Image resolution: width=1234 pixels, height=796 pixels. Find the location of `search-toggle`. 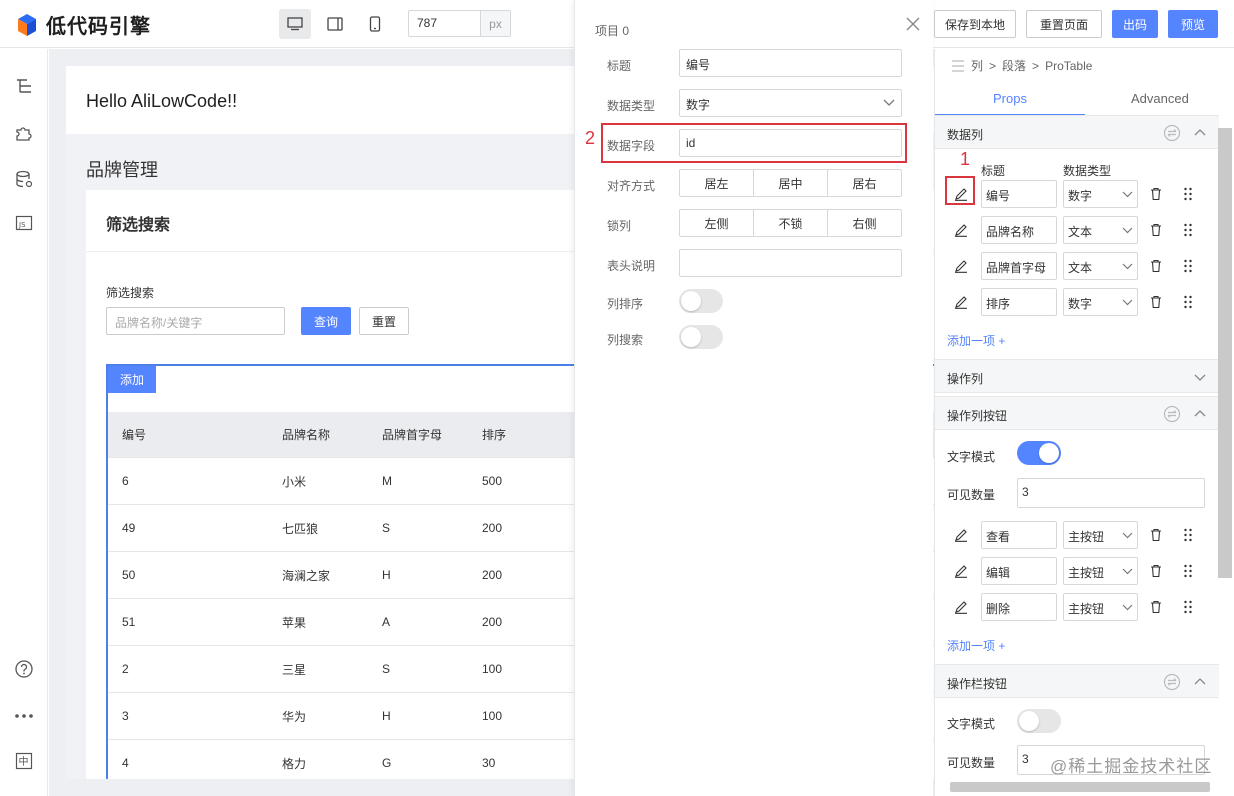

search-toggle is located at coordinates (701, 337).